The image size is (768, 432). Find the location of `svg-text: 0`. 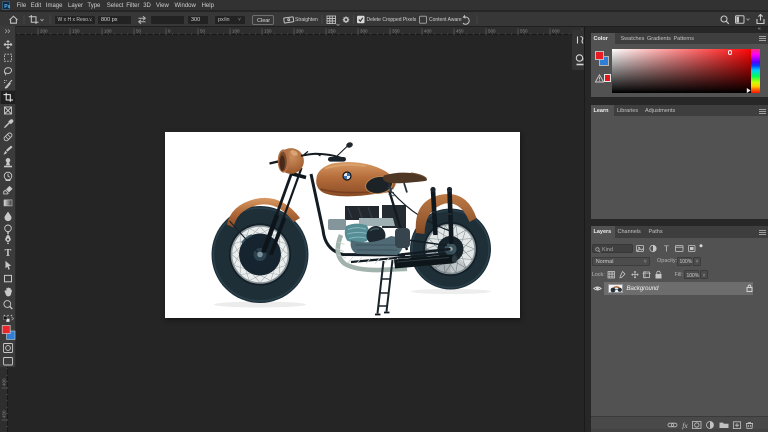

svg-text: 0 is located at coordinates (169, 31).